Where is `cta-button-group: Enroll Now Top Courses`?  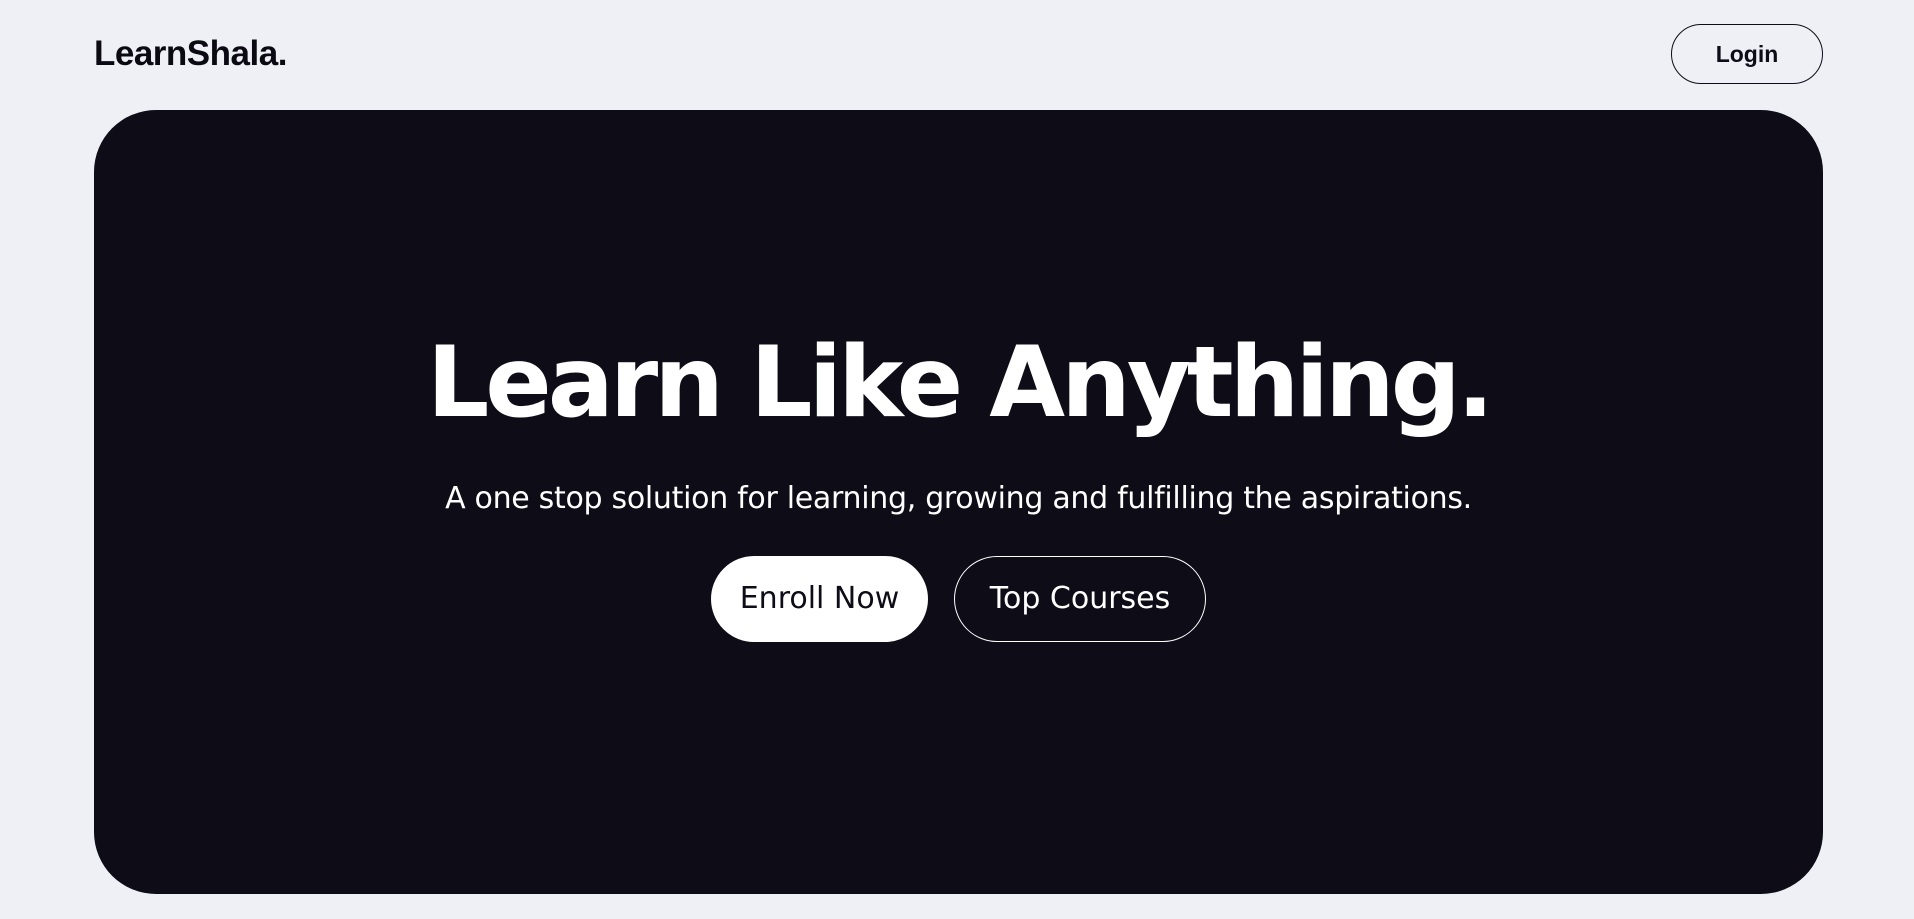 cta-button-group: Enroll Now Top Courses is located at coordinates (958, 598).